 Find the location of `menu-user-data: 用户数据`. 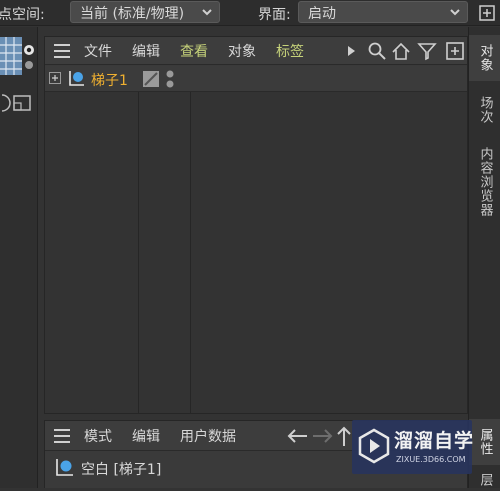

menu-user-data: 用户数据 is located at coordinates (208, 436).